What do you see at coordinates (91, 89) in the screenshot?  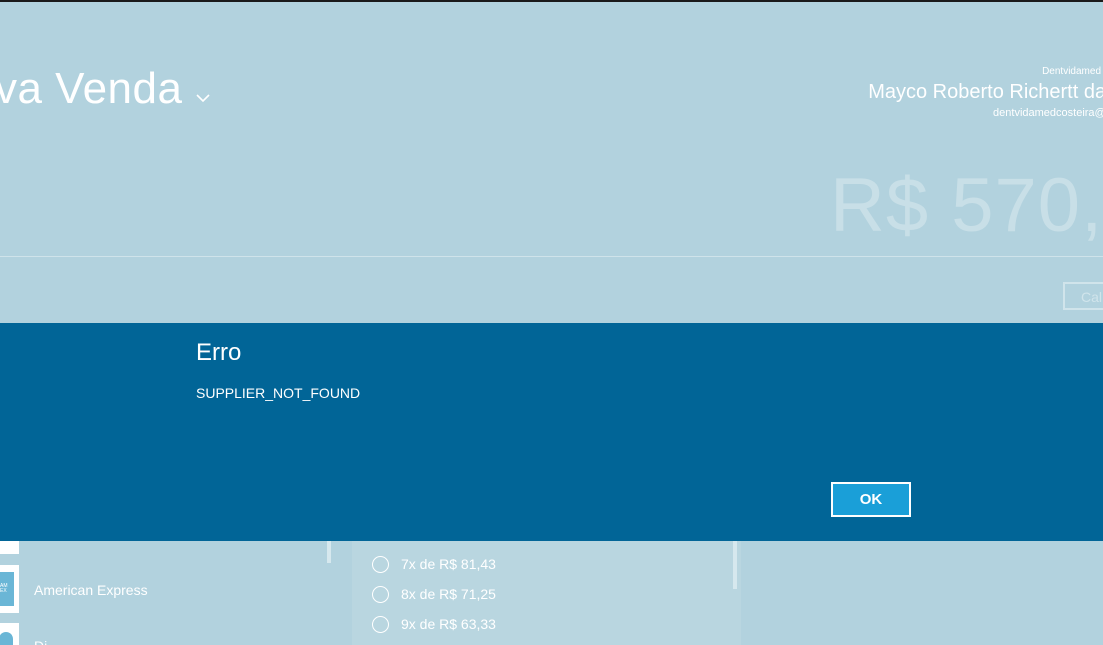 I see `page-title: ova Venda` at bounding box center [91, 89].